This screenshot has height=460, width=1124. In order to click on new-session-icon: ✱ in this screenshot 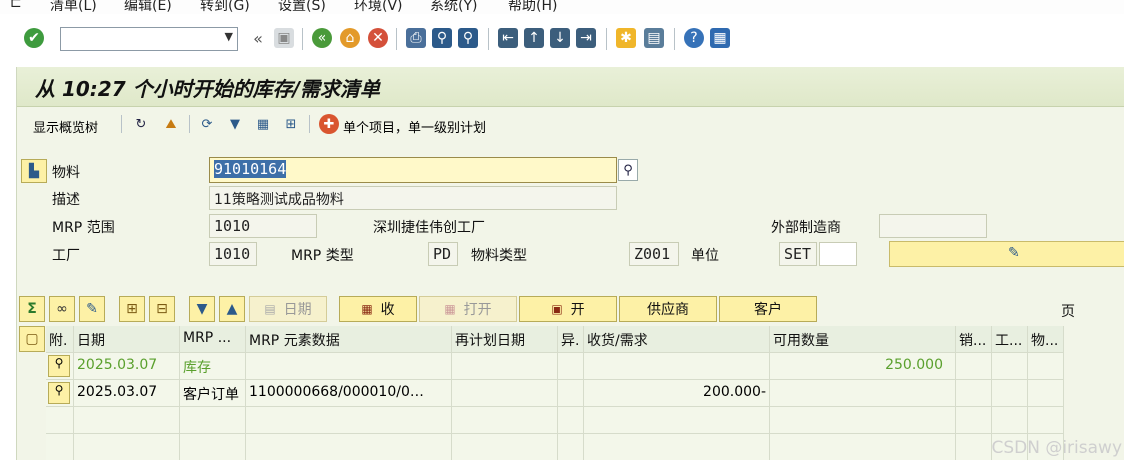, I will do `click(626, 38)`.